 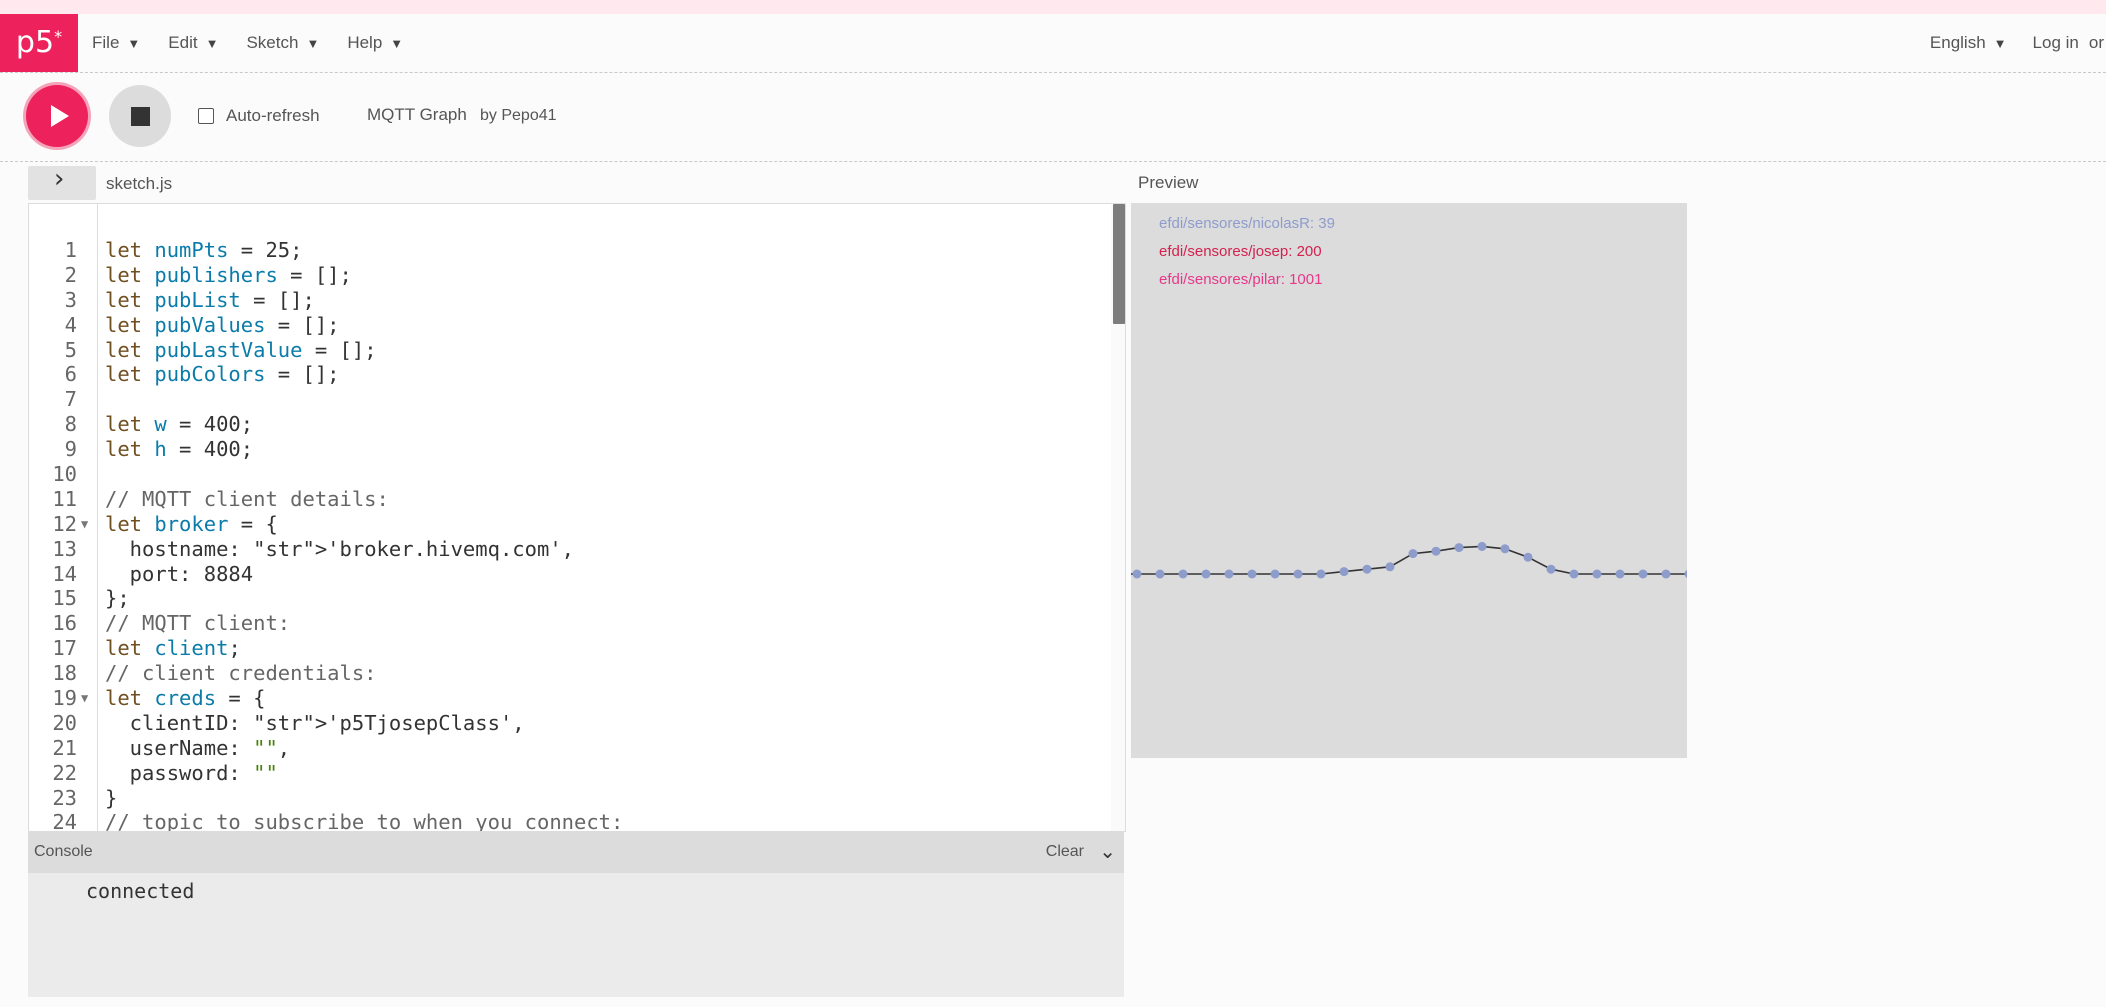 I want to click on code-text: userName: "",, so click(x=198, y=747).